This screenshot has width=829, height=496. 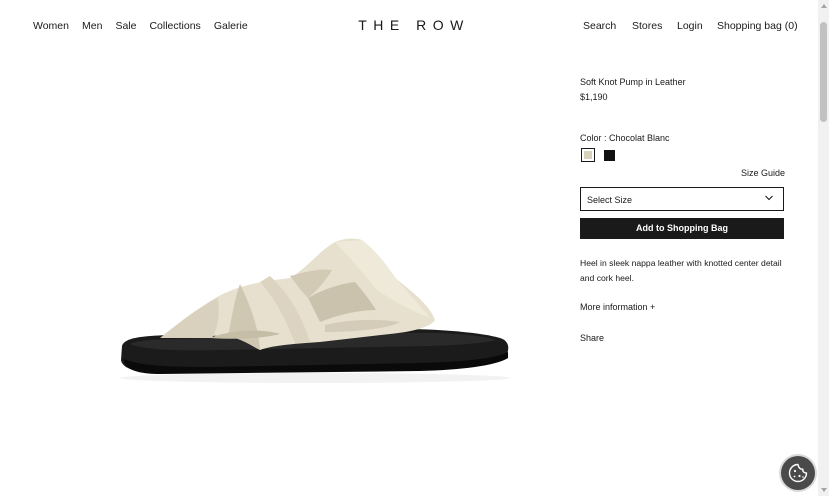 What do you see at coordinates (824, 6) in the screenshot?
I see `scroll-up-icon` at bounding box center [824, 6].